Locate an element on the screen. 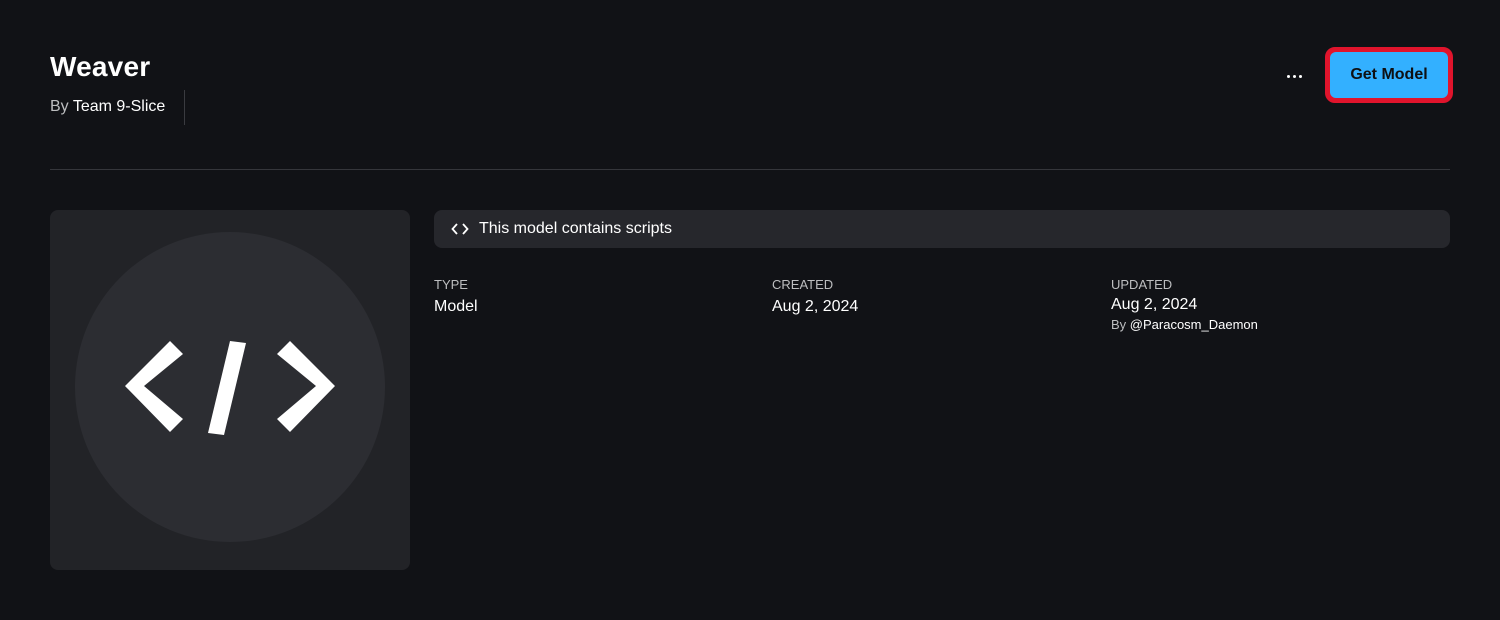 The image size is (1500, 620). creator-link: Team 9-Slice is located at coordinates (119, 106).